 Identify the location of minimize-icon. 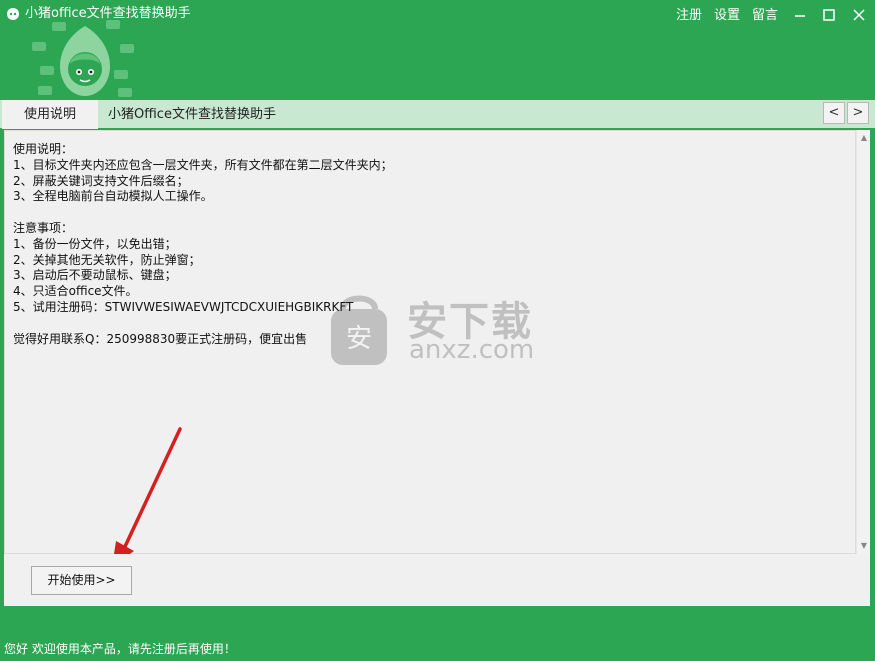
(800, 15).